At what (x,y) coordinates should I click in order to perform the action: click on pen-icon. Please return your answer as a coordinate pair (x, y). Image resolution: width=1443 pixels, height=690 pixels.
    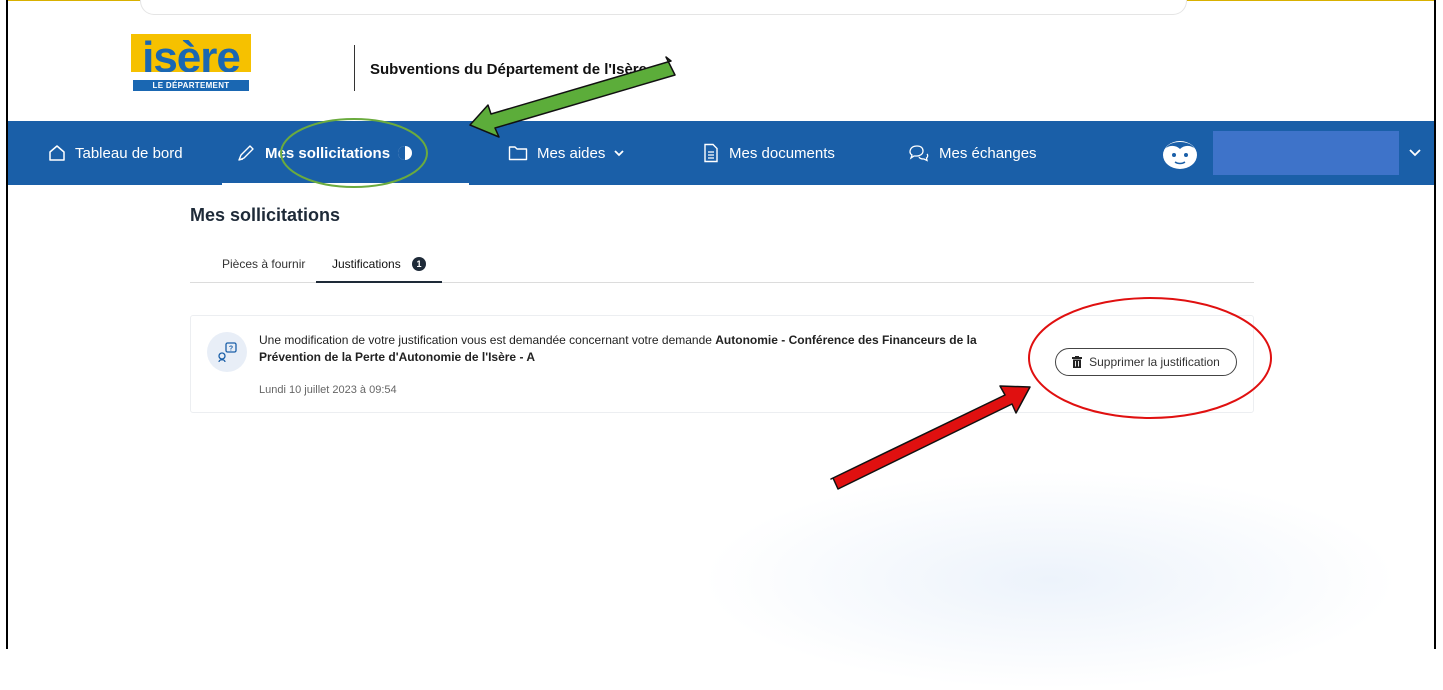
    Looking at the image, I should click on (246, 153).